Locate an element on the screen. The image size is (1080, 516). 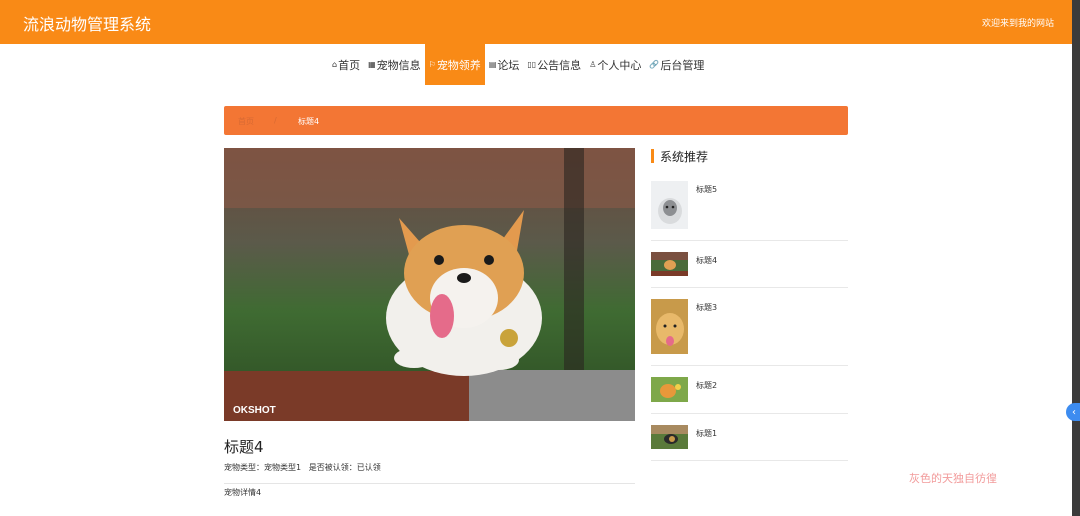
site-title: 流浪动物管理系统 is located at coordinates (87, 24).